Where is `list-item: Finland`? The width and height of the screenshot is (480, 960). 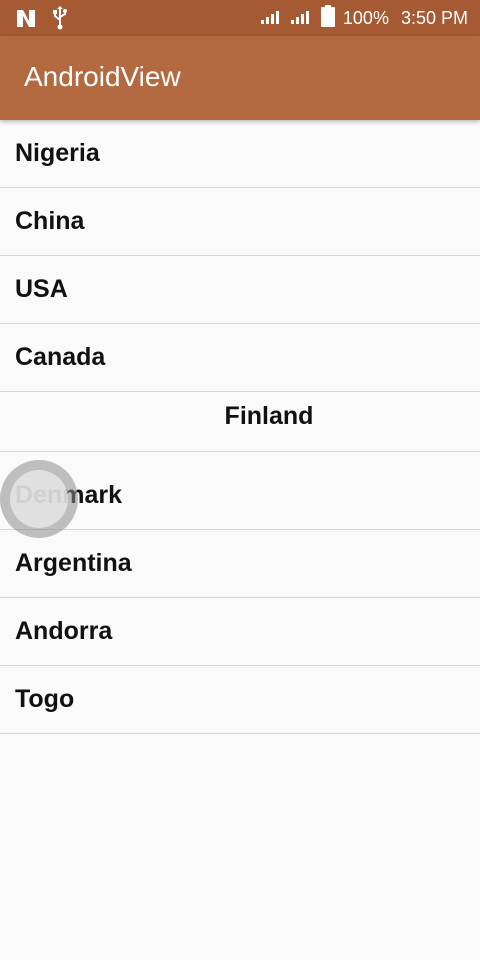
list-item: Finland is located at coordinates (240, 422).